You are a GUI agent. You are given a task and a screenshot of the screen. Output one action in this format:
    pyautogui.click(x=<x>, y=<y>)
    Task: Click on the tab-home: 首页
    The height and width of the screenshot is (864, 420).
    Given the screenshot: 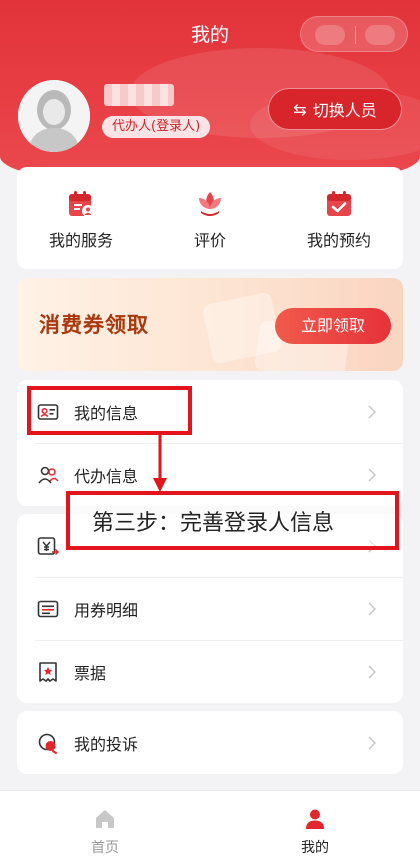 What is the action you would take?
    pyautogui.click(x=105, y=827)
    